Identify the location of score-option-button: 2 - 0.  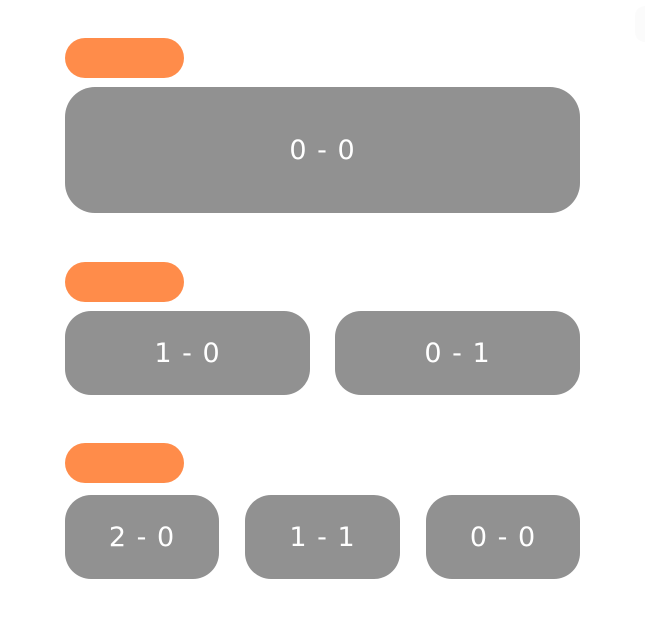
(142, 537).